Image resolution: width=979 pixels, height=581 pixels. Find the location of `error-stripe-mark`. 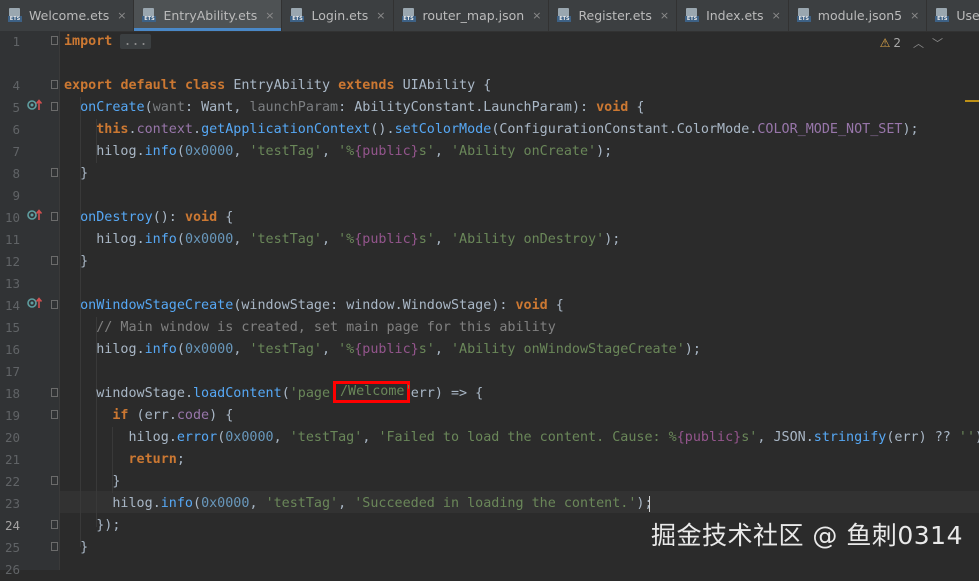

error-stripe-mark is located at coordinates (972, 101).